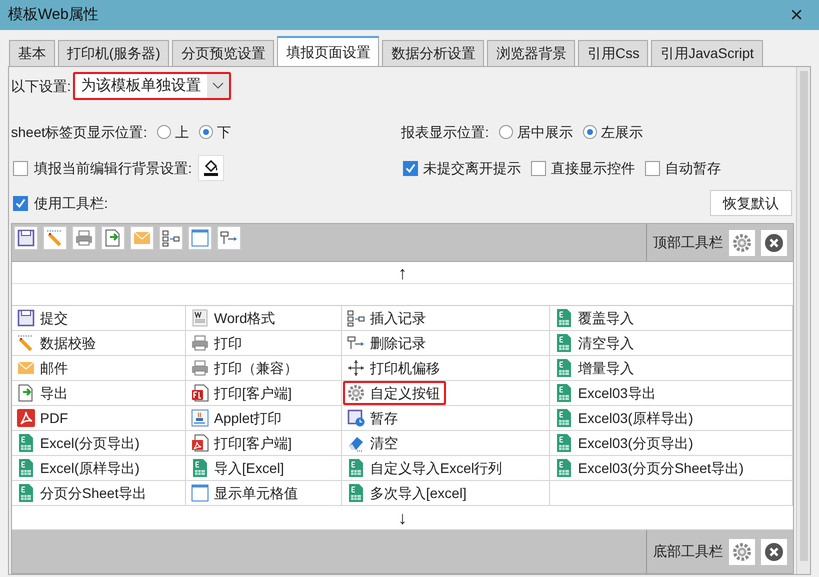 This screenshot has height=577, width=819. I want to click on toolbar-item: Word格式, so click(234, 318).